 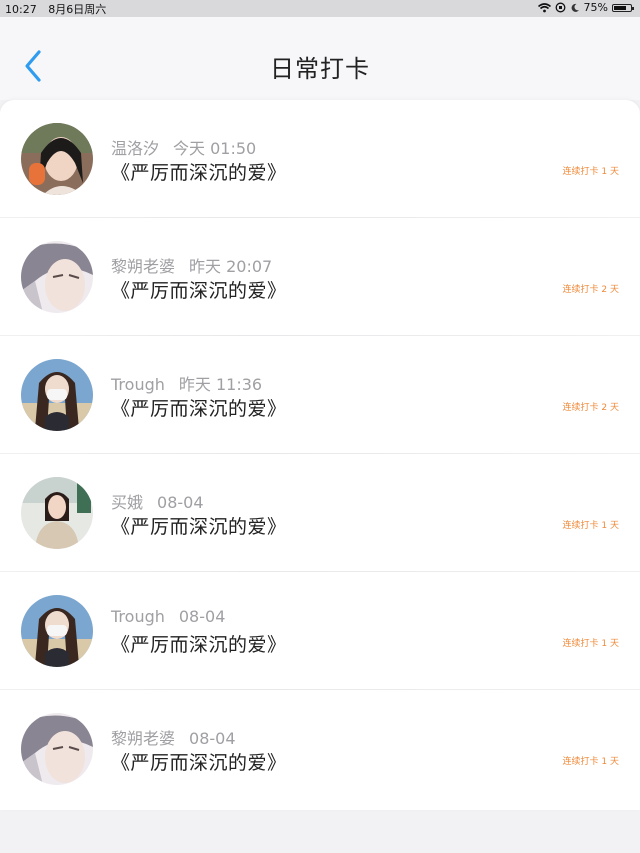 What do you see at coordinates (127, 502) in the screenshot?
I see `user-name: 买娥` at bounding box center [127, 502].